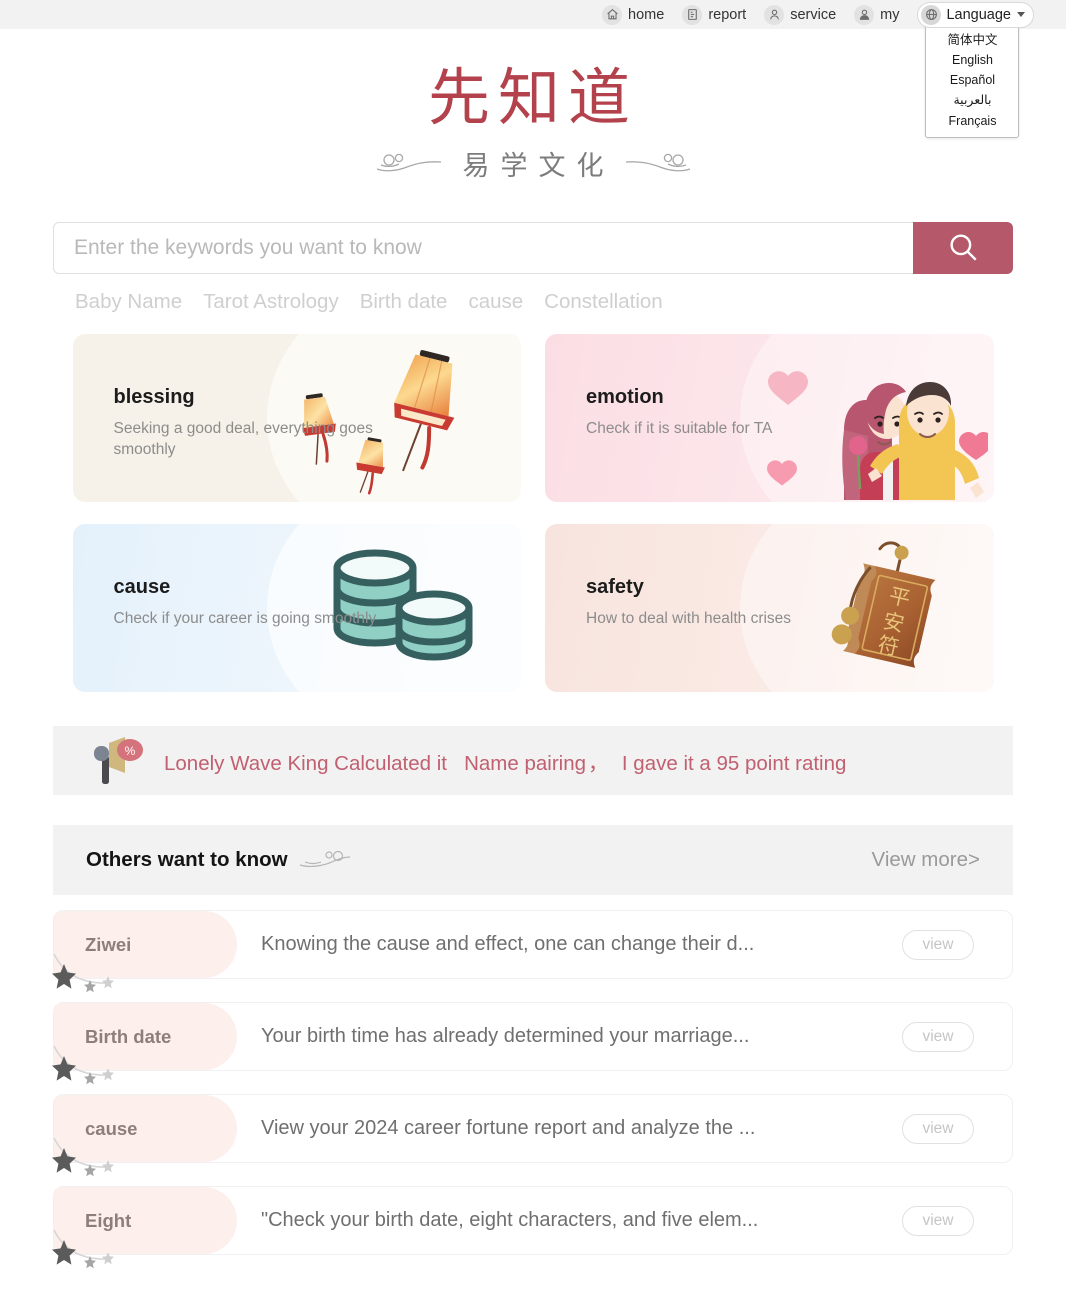 This screenshot has height=1293, width=1066. I want to click on service-icon, so click(774, 14).